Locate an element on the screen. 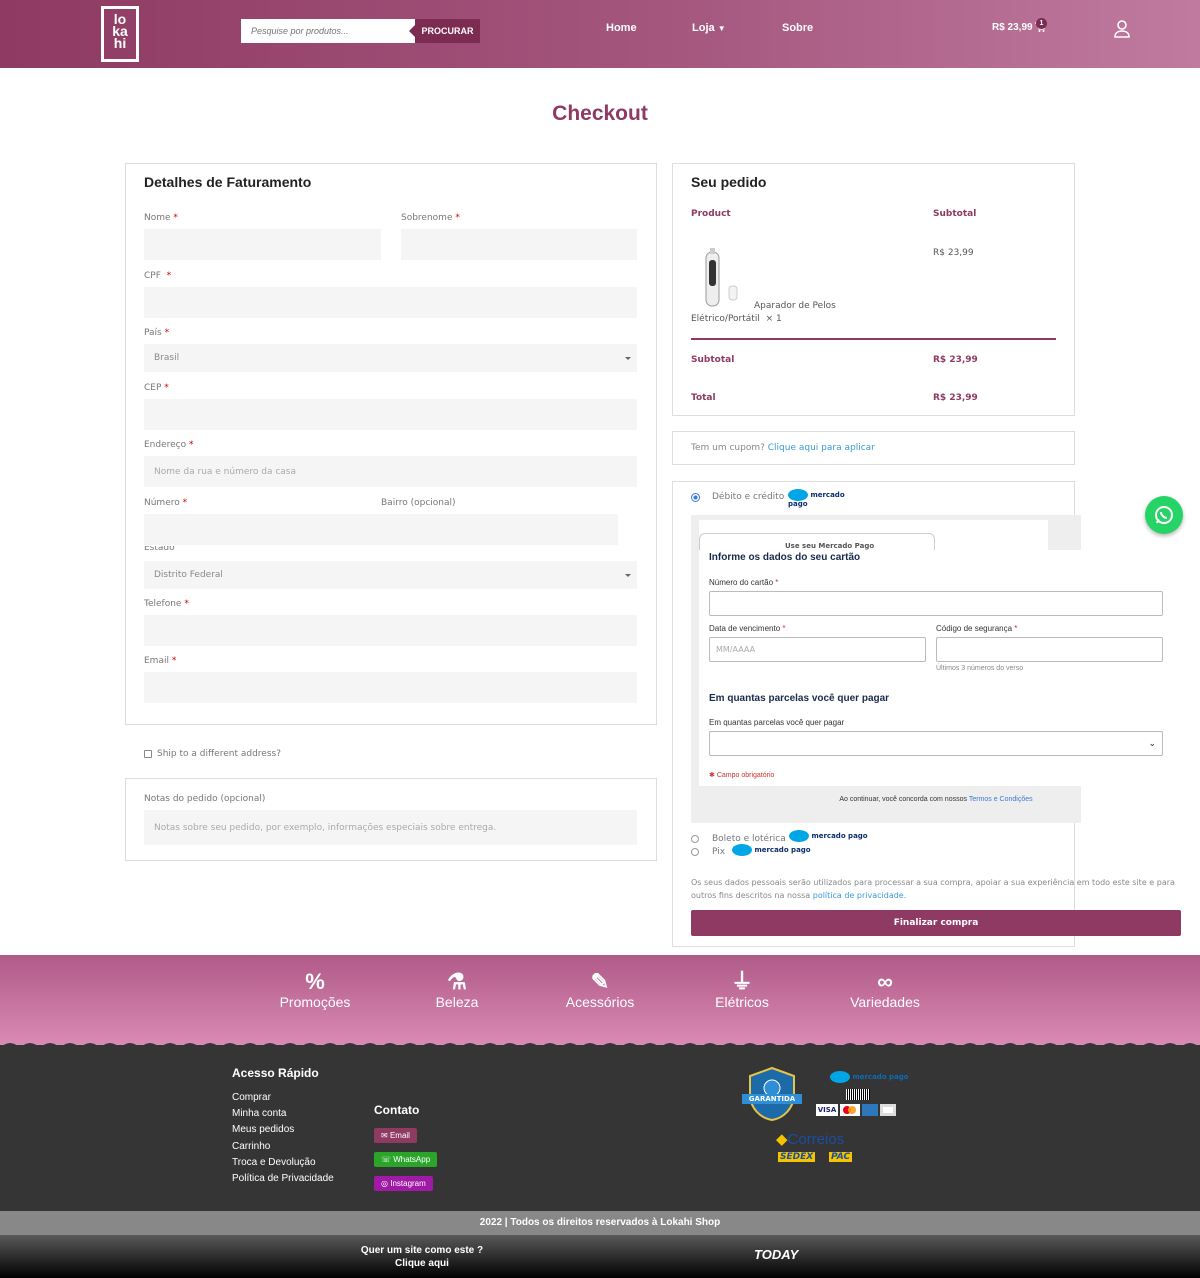 The width and height of the screenshot is (1200, 1278). estado-label: Estado is located at coordinates (159, 549).